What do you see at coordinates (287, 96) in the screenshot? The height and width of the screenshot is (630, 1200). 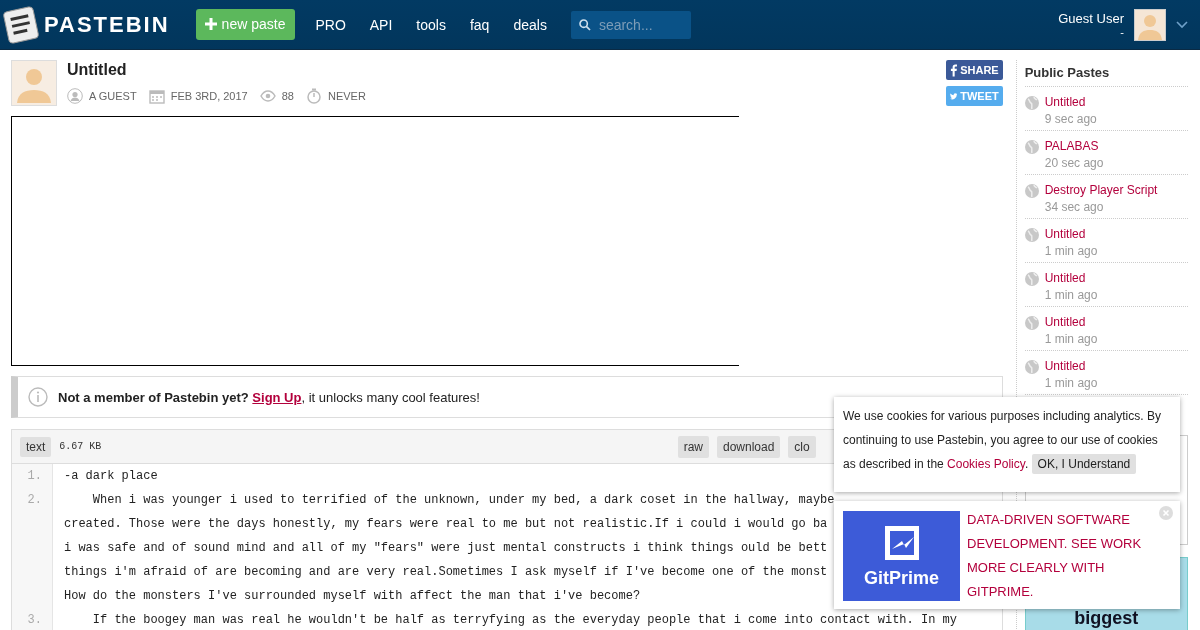 I see `meta-text: 88` at bounding box center [287, 96].